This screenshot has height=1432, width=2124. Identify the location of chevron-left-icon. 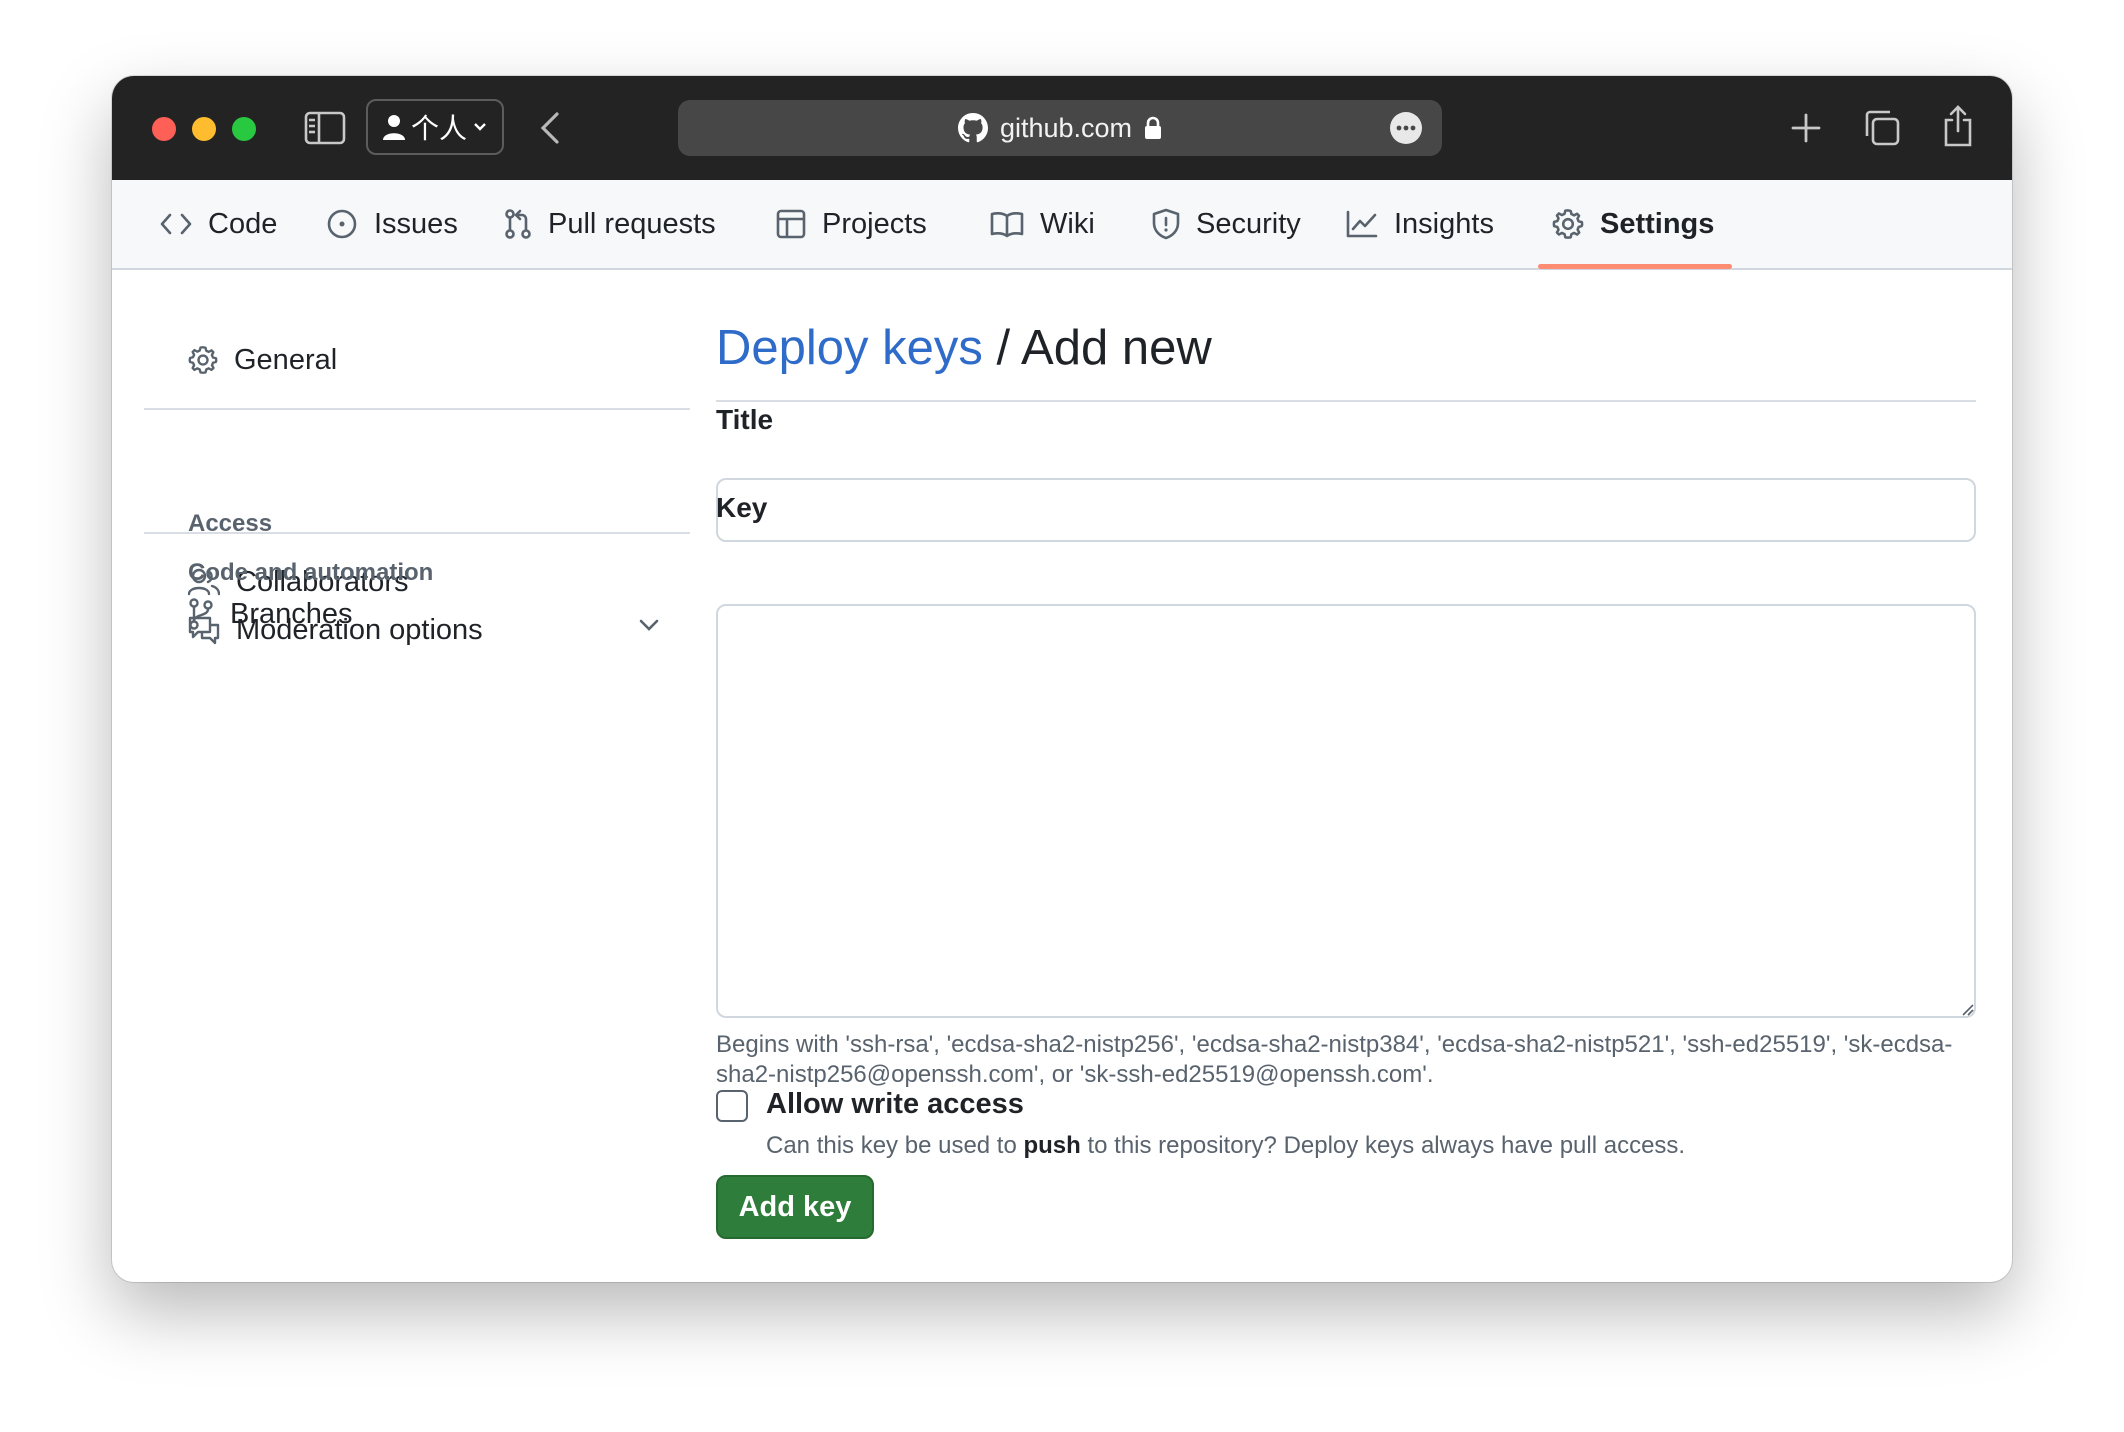
(549, 128).